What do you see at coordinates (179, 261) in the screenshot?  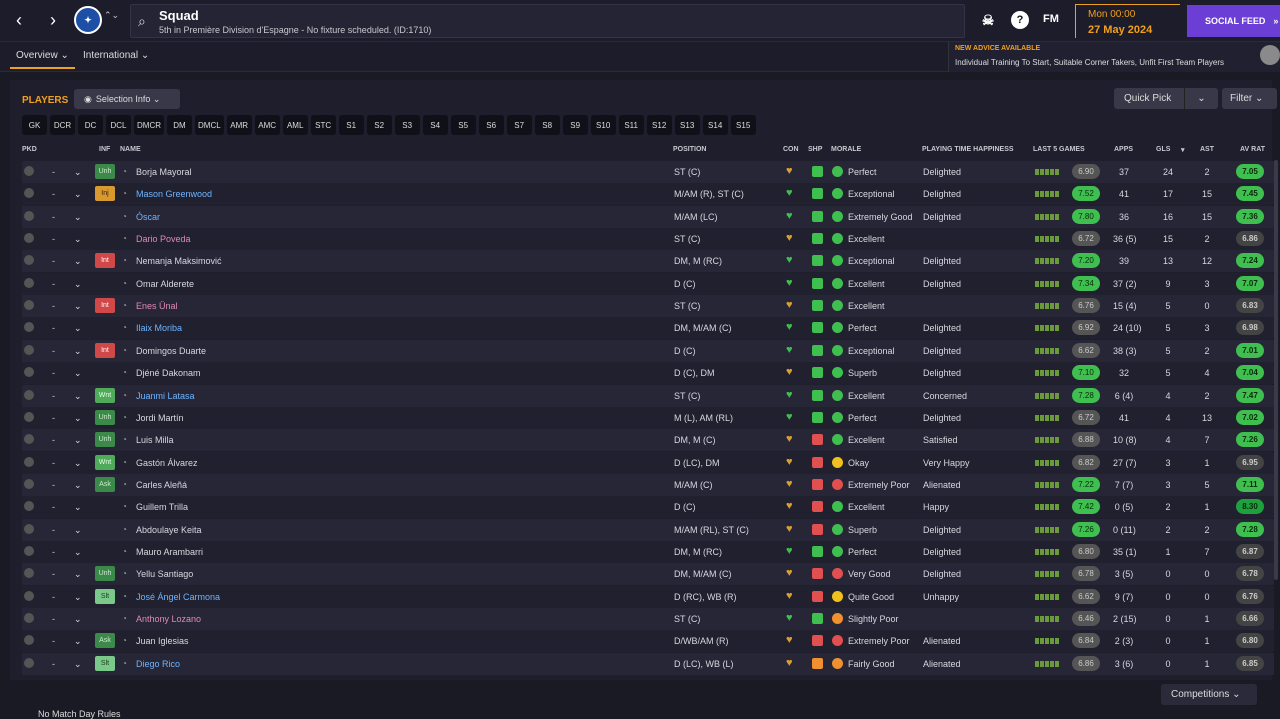 I see `player-name: Nemanja Maksimović` at bounding box center [179, 261].